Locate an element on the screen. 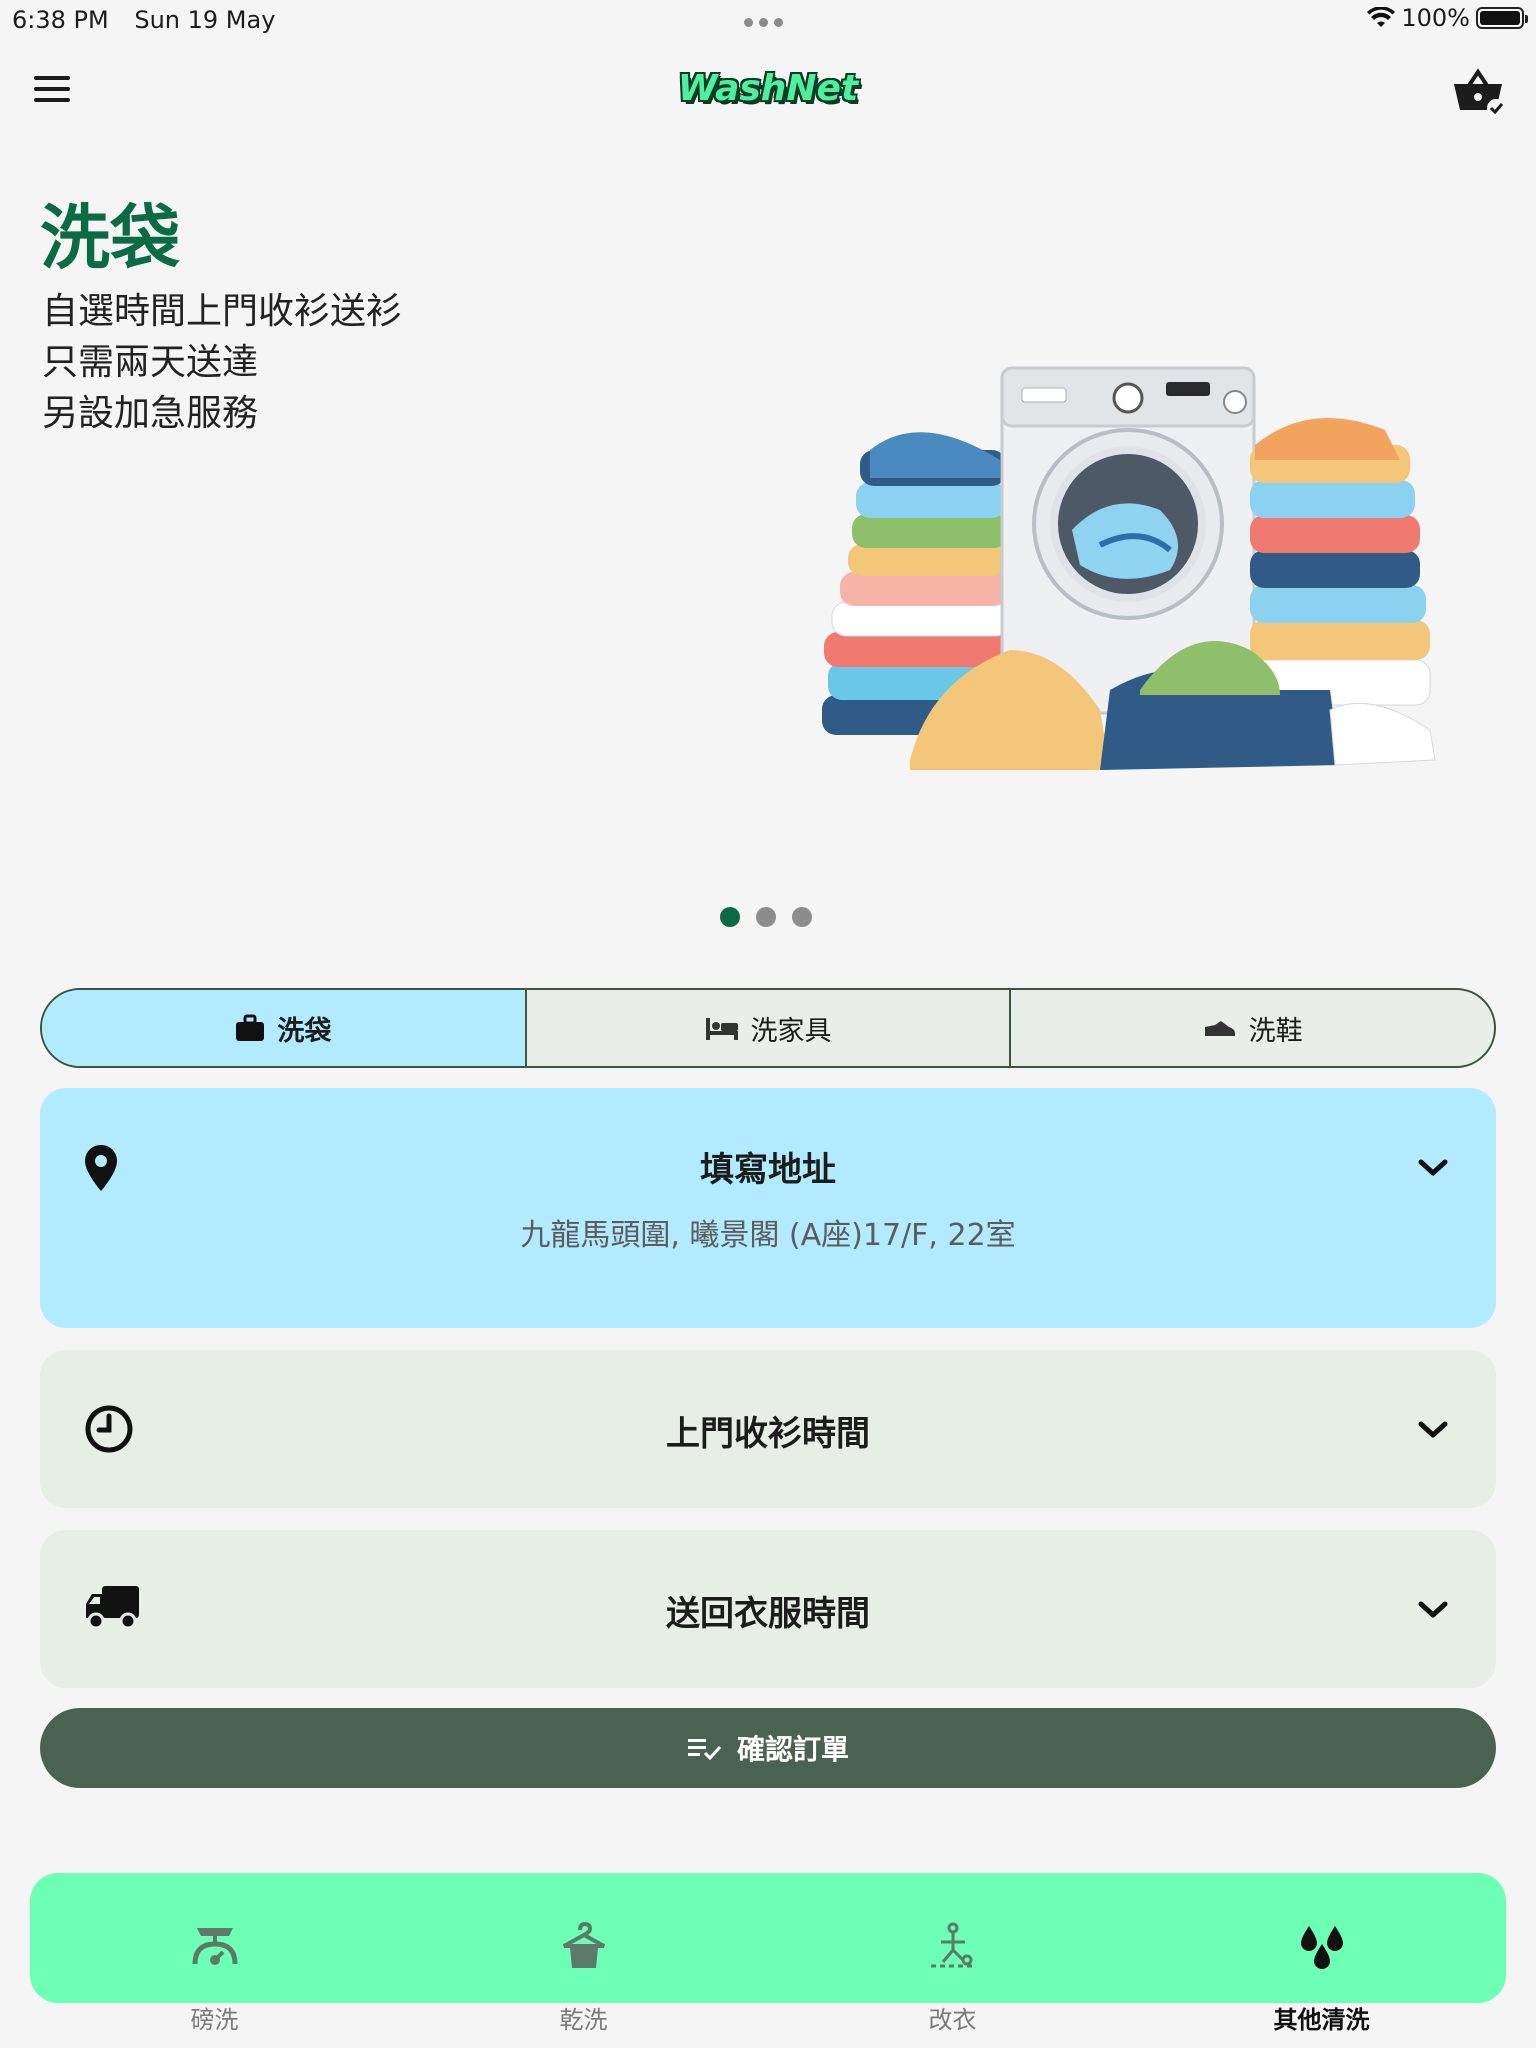 The height and width of the screenshot is (2048, 1536). confirm-order-button: 確認訂單 is located at coordinates (768, 1748).